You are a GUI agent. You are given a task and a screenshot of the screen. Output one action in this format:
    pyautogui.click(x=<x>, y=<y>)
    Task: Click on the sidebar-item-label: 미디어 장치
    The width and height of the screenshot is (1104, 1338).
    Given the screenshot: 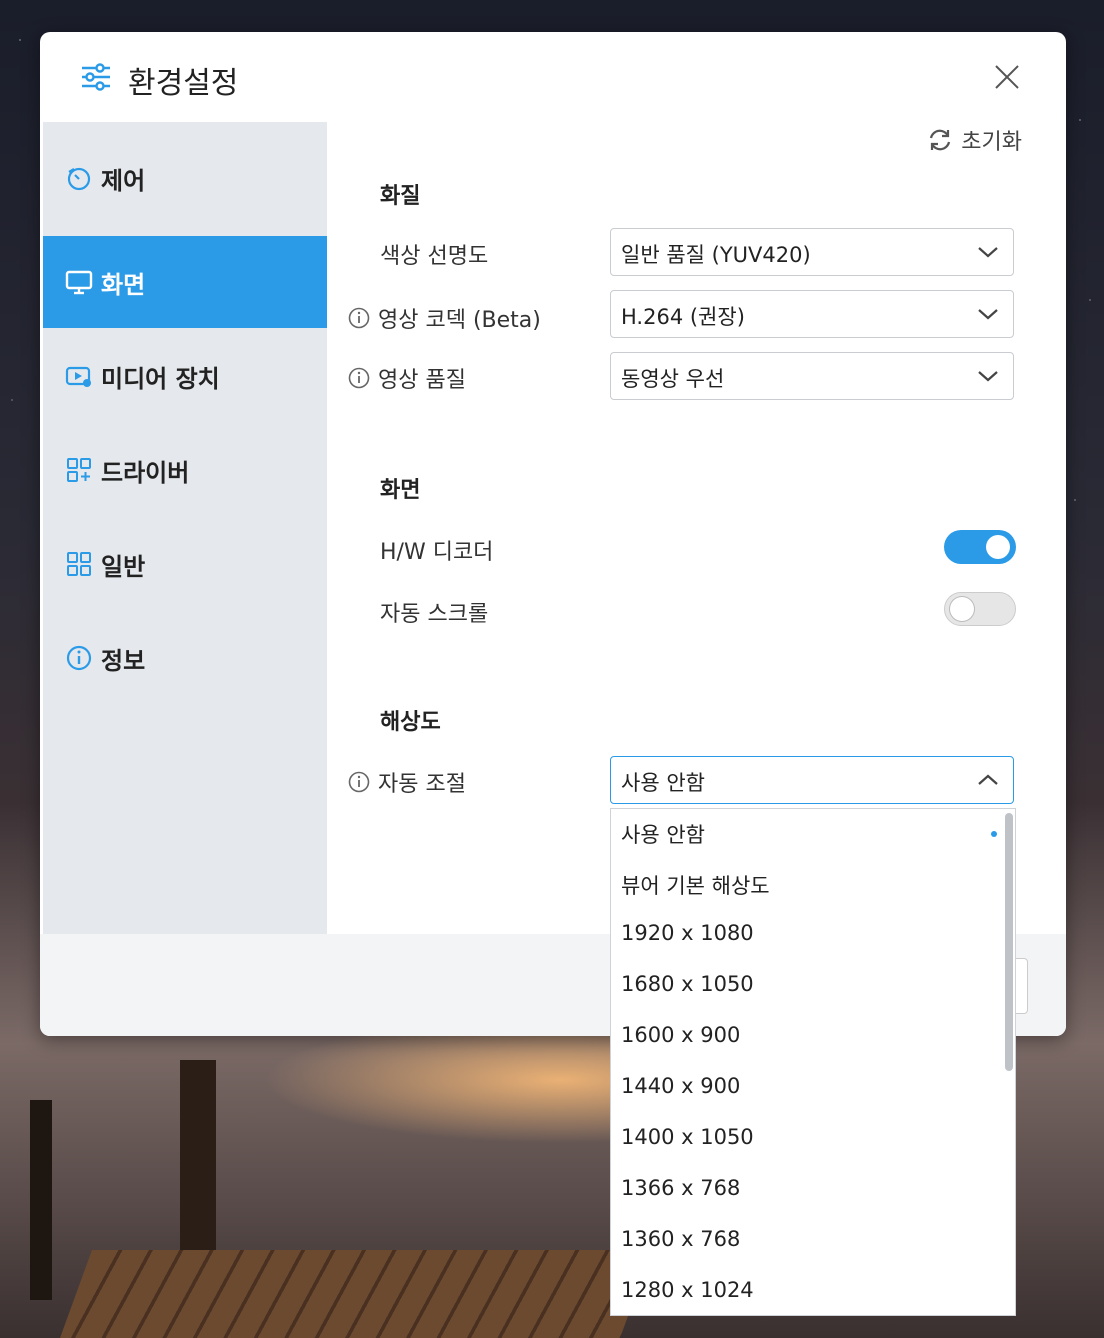 What is the action you would take?
    pyautogui.click(x=160, y=378)
    